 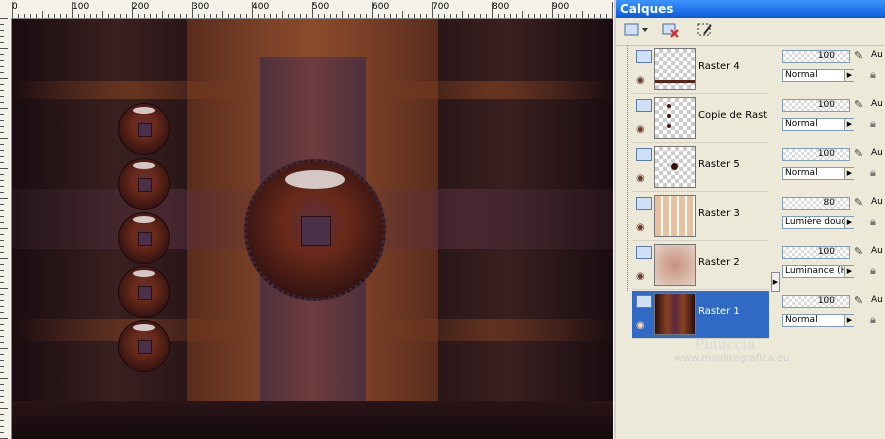 I want to click on opacity-field: 80, so click(x=816, y=203).